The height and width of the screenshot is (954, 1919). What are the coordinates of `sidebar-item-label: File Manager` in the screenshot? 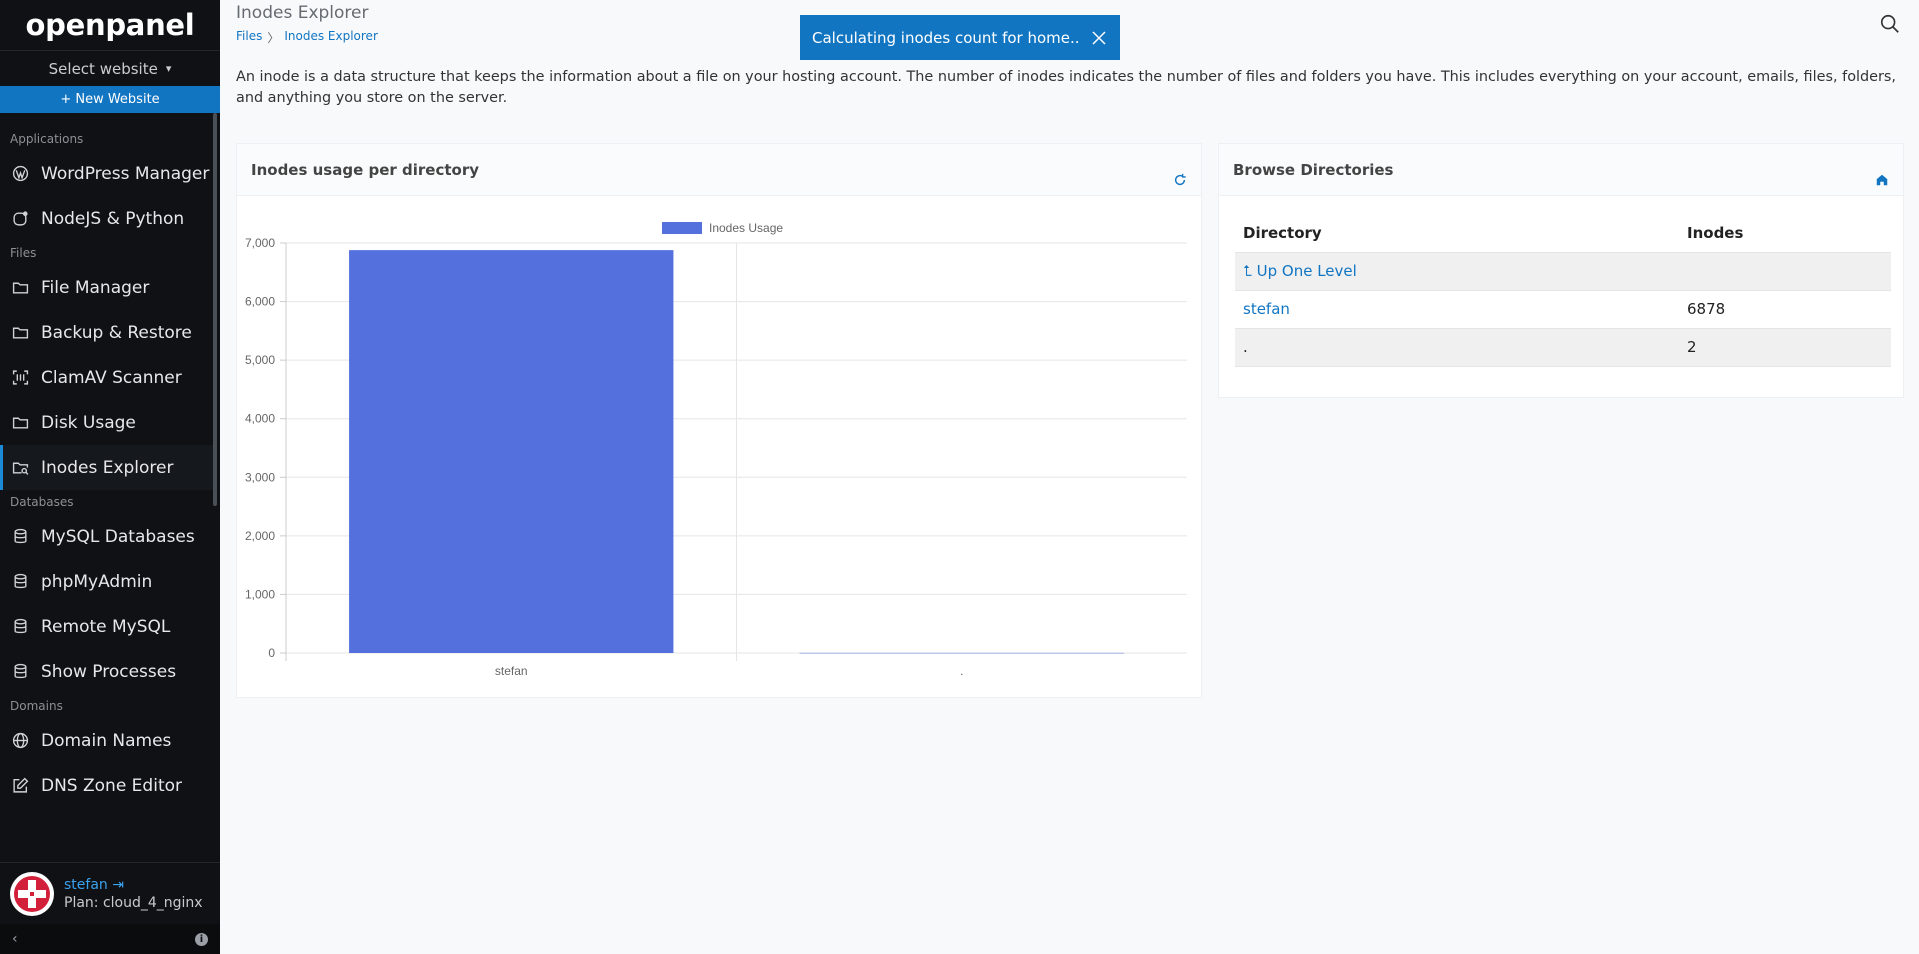 It's located at (95, 287).